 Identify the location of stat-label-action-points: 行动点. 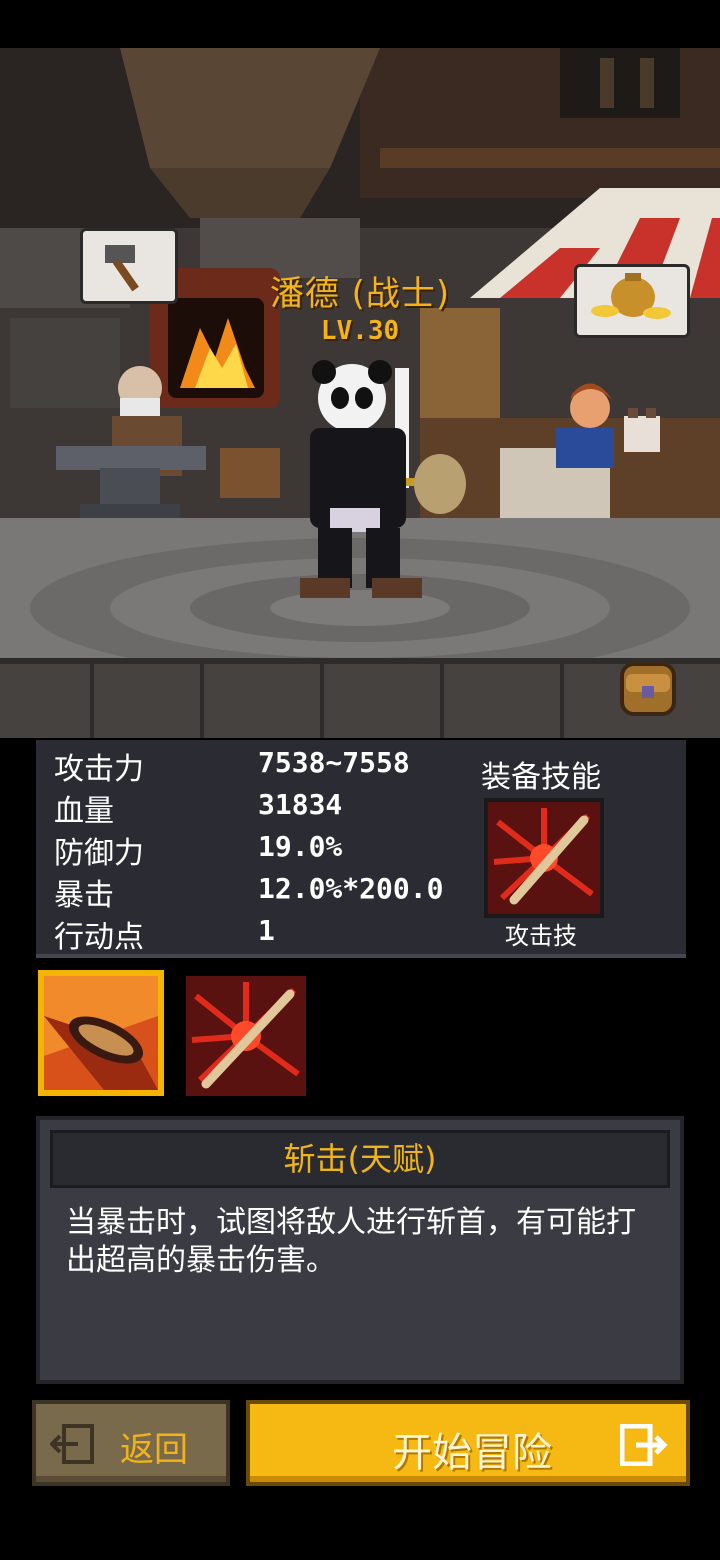
(99, 937).